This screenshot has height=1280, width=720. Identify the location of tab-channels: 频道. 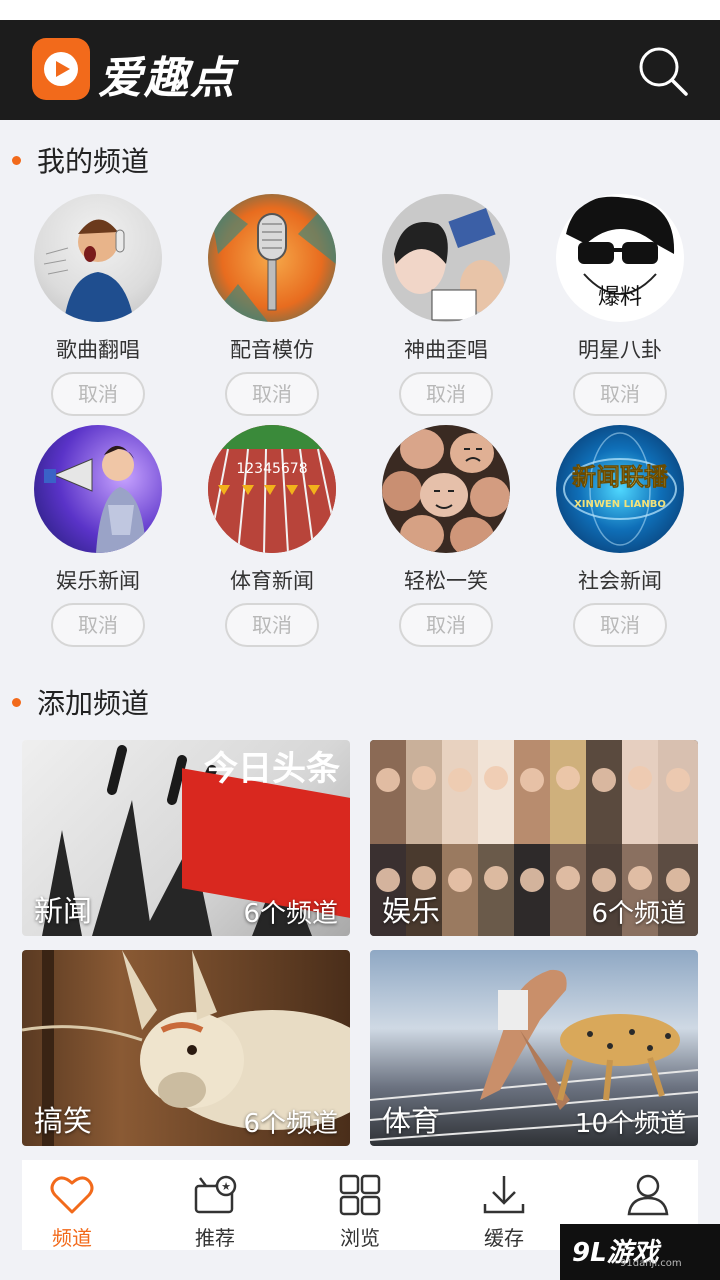
(72, 1205).